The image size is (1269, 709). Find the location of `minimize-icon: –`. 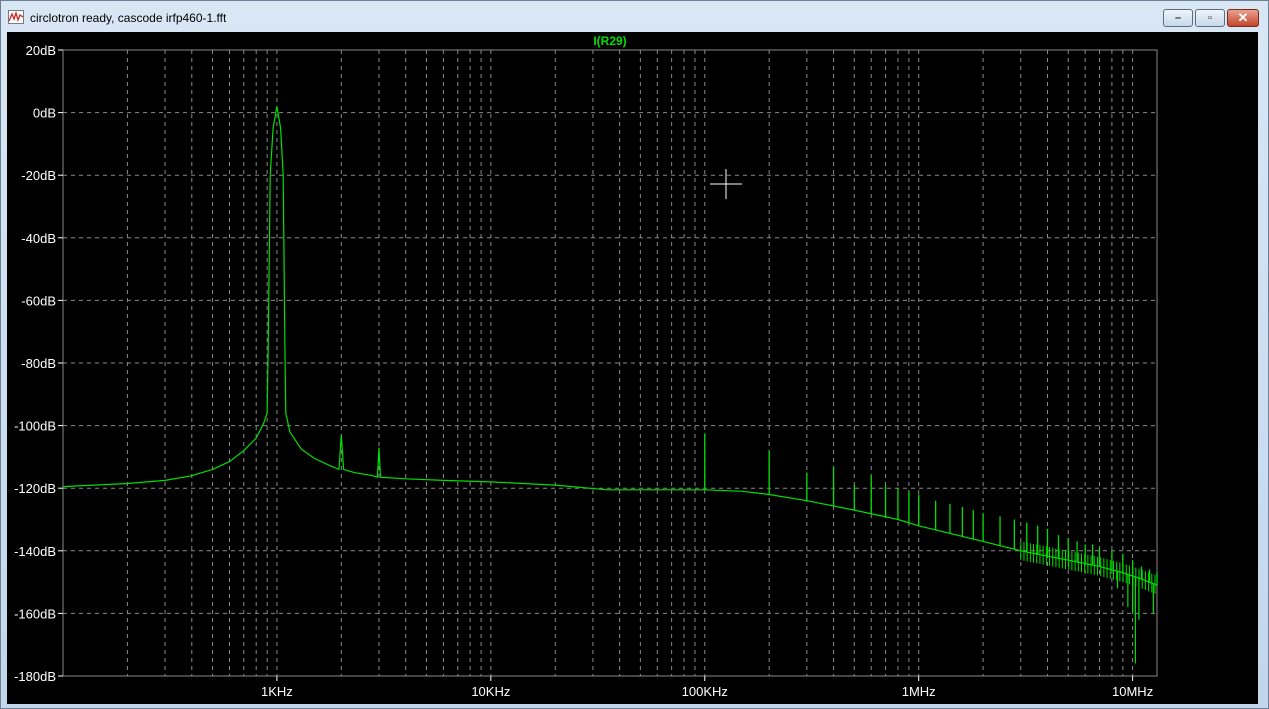

minimize-icon: – is located at coordinates (1178, 18).